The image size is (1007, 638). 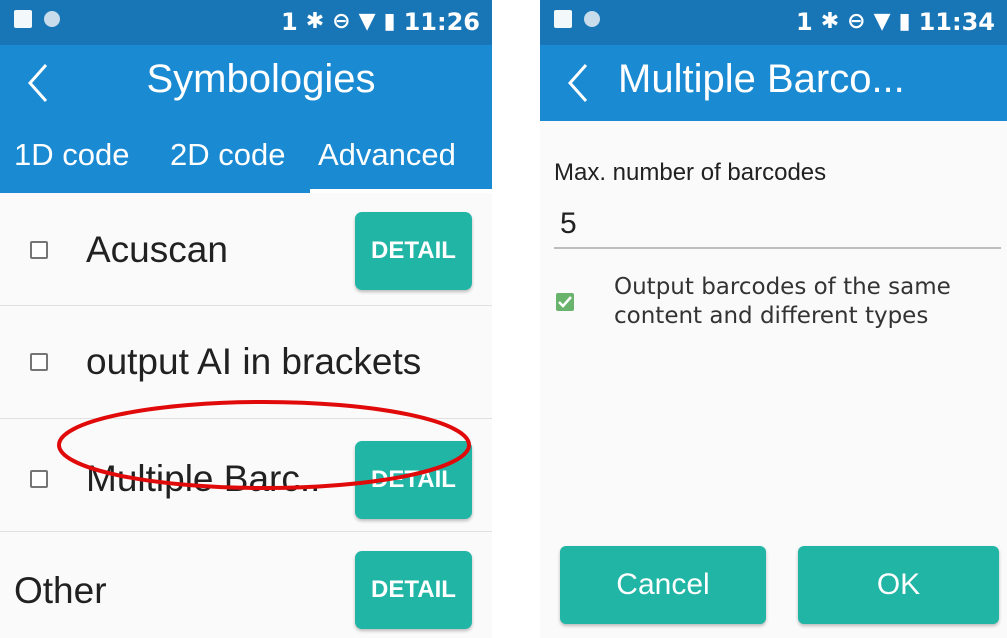 What do you see at coordinates (79, 157) in the screenshot?
I see `tab-1d-code: 1D code` at bounding box center [79, 157].